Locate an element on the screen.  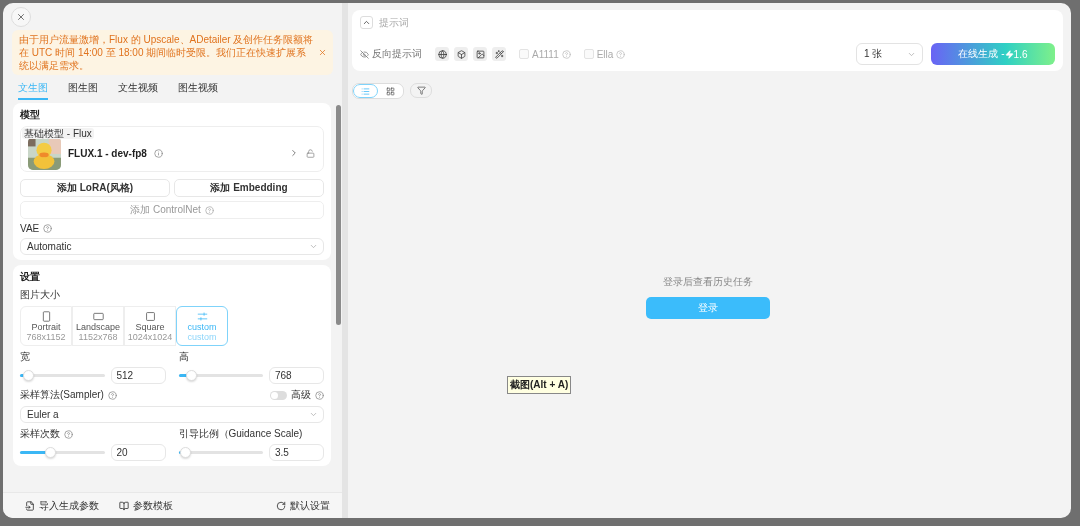
advanced-toggle is located at coordinates (278, 395).